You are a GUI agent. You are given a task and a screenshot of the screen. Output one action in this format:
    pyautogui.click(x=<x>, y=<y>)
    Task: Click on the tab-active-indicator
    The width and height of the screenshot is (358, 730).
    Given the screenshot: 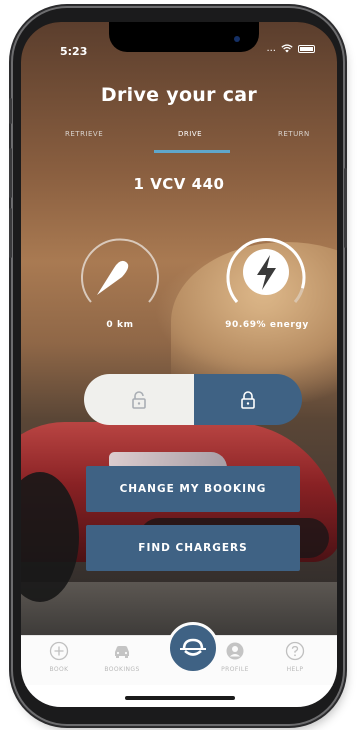 What is the action you would take?
    pyautogui.click(x=192, y=151)
    